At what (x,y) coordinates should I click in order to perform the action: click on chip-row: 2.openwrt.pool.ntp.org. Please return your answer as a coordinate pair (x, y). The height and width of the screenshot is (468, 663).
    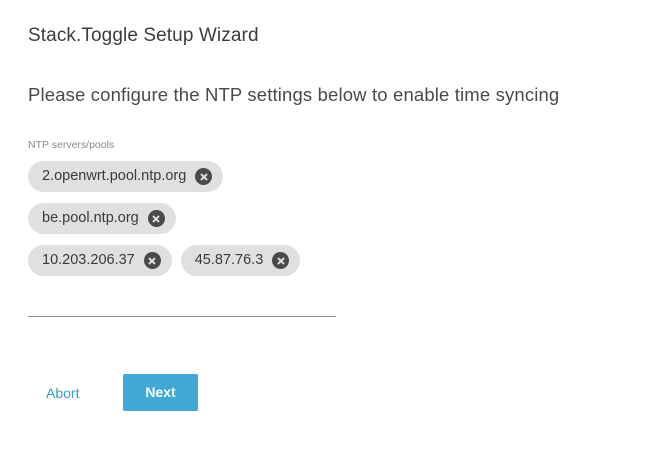
    Looking at the image, I should click on (126, 176).